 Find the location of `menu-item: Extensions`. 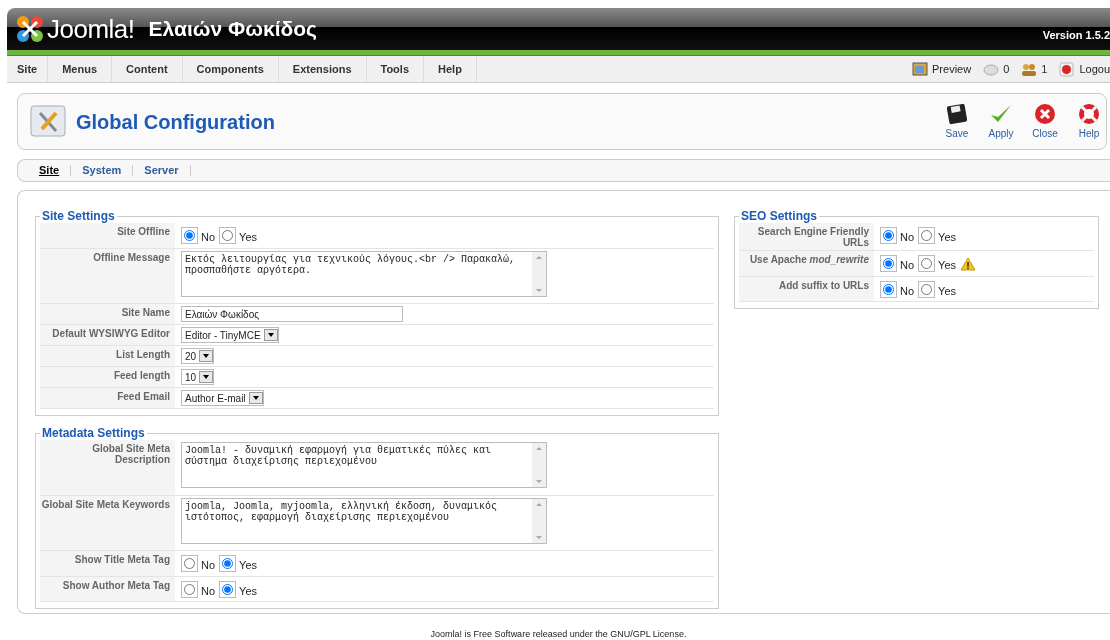

menu-item: Extensions is located at coordinates (322, 69).